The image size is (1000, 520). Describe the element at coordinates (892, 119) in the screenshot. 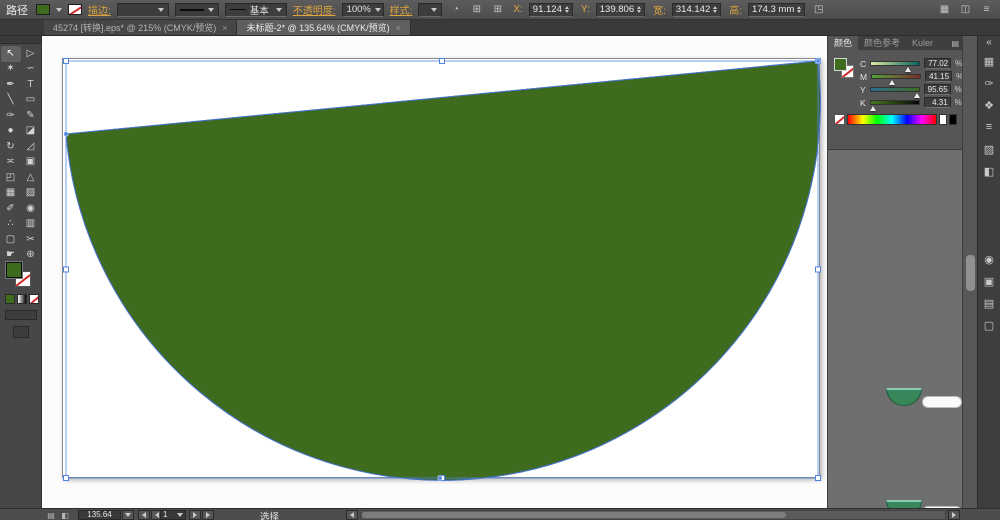

I see `color-spectrum-ramp` at that location.